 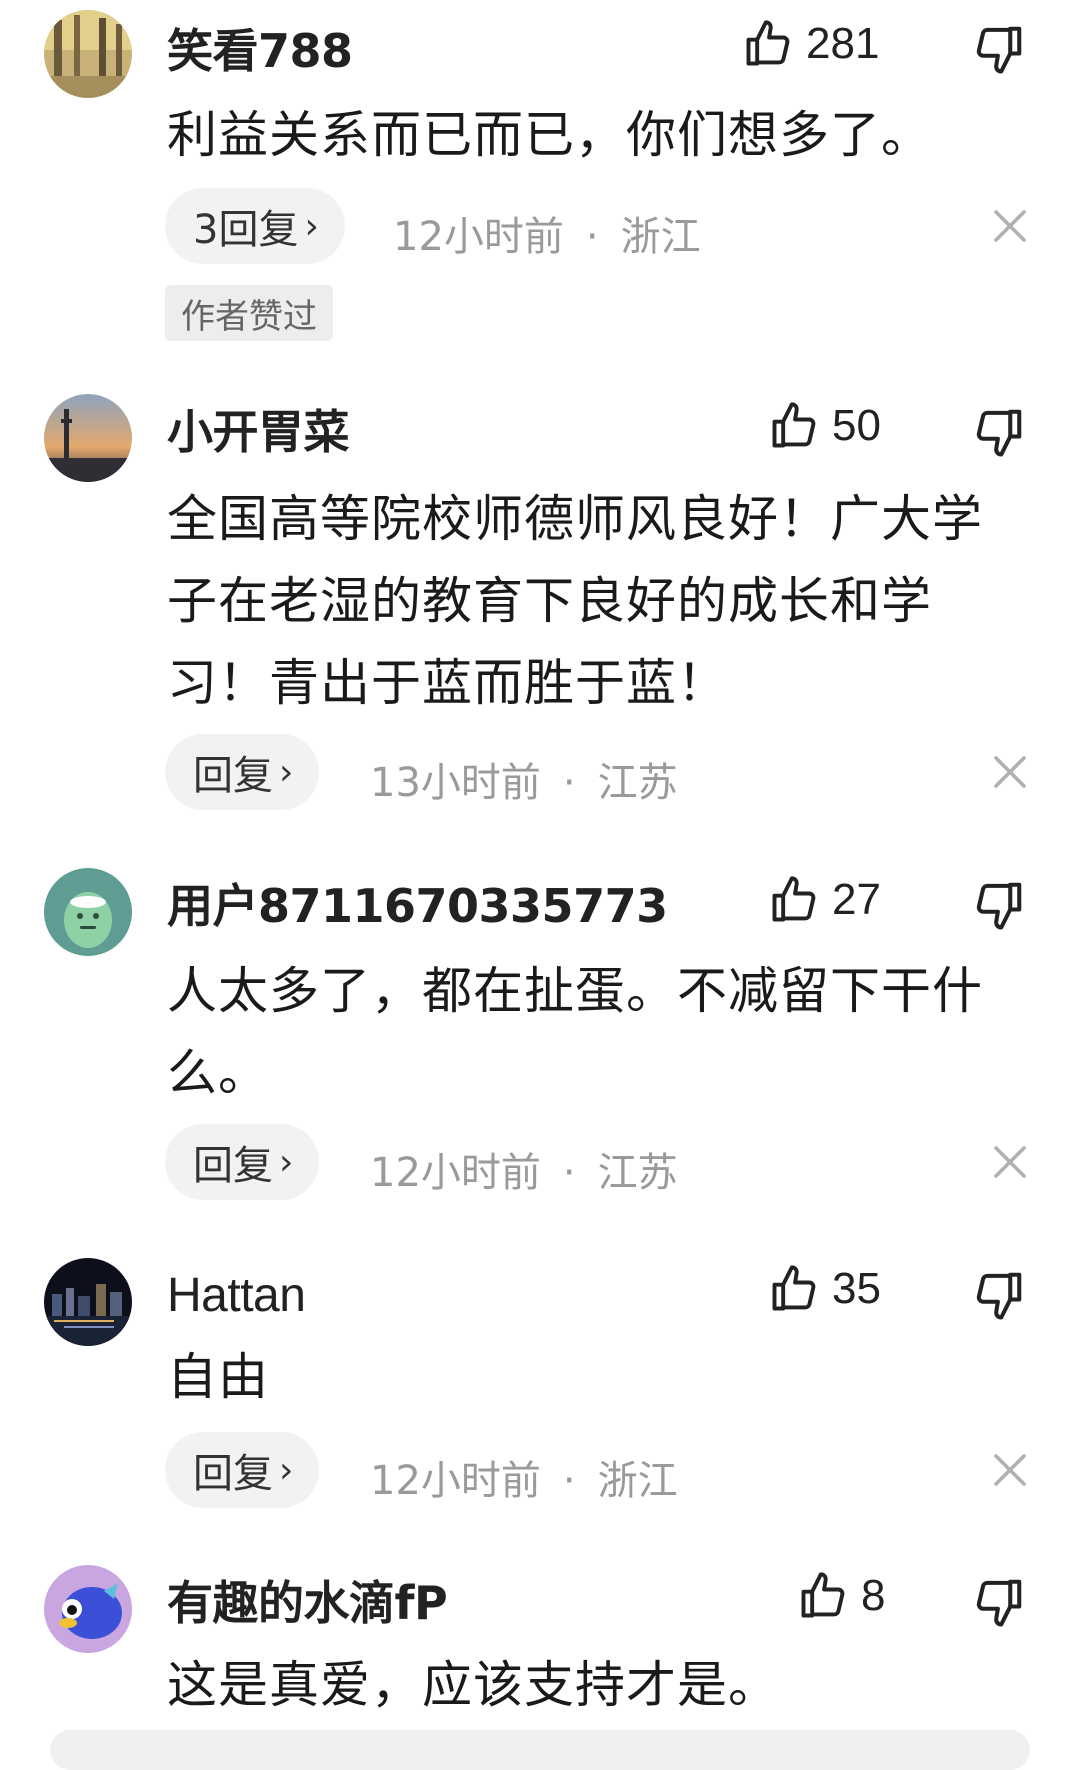 What do you see at coordinates (540, 1750) in the screenshot?
I see `bottom-input-bar` at bounding box center [540, 1750].